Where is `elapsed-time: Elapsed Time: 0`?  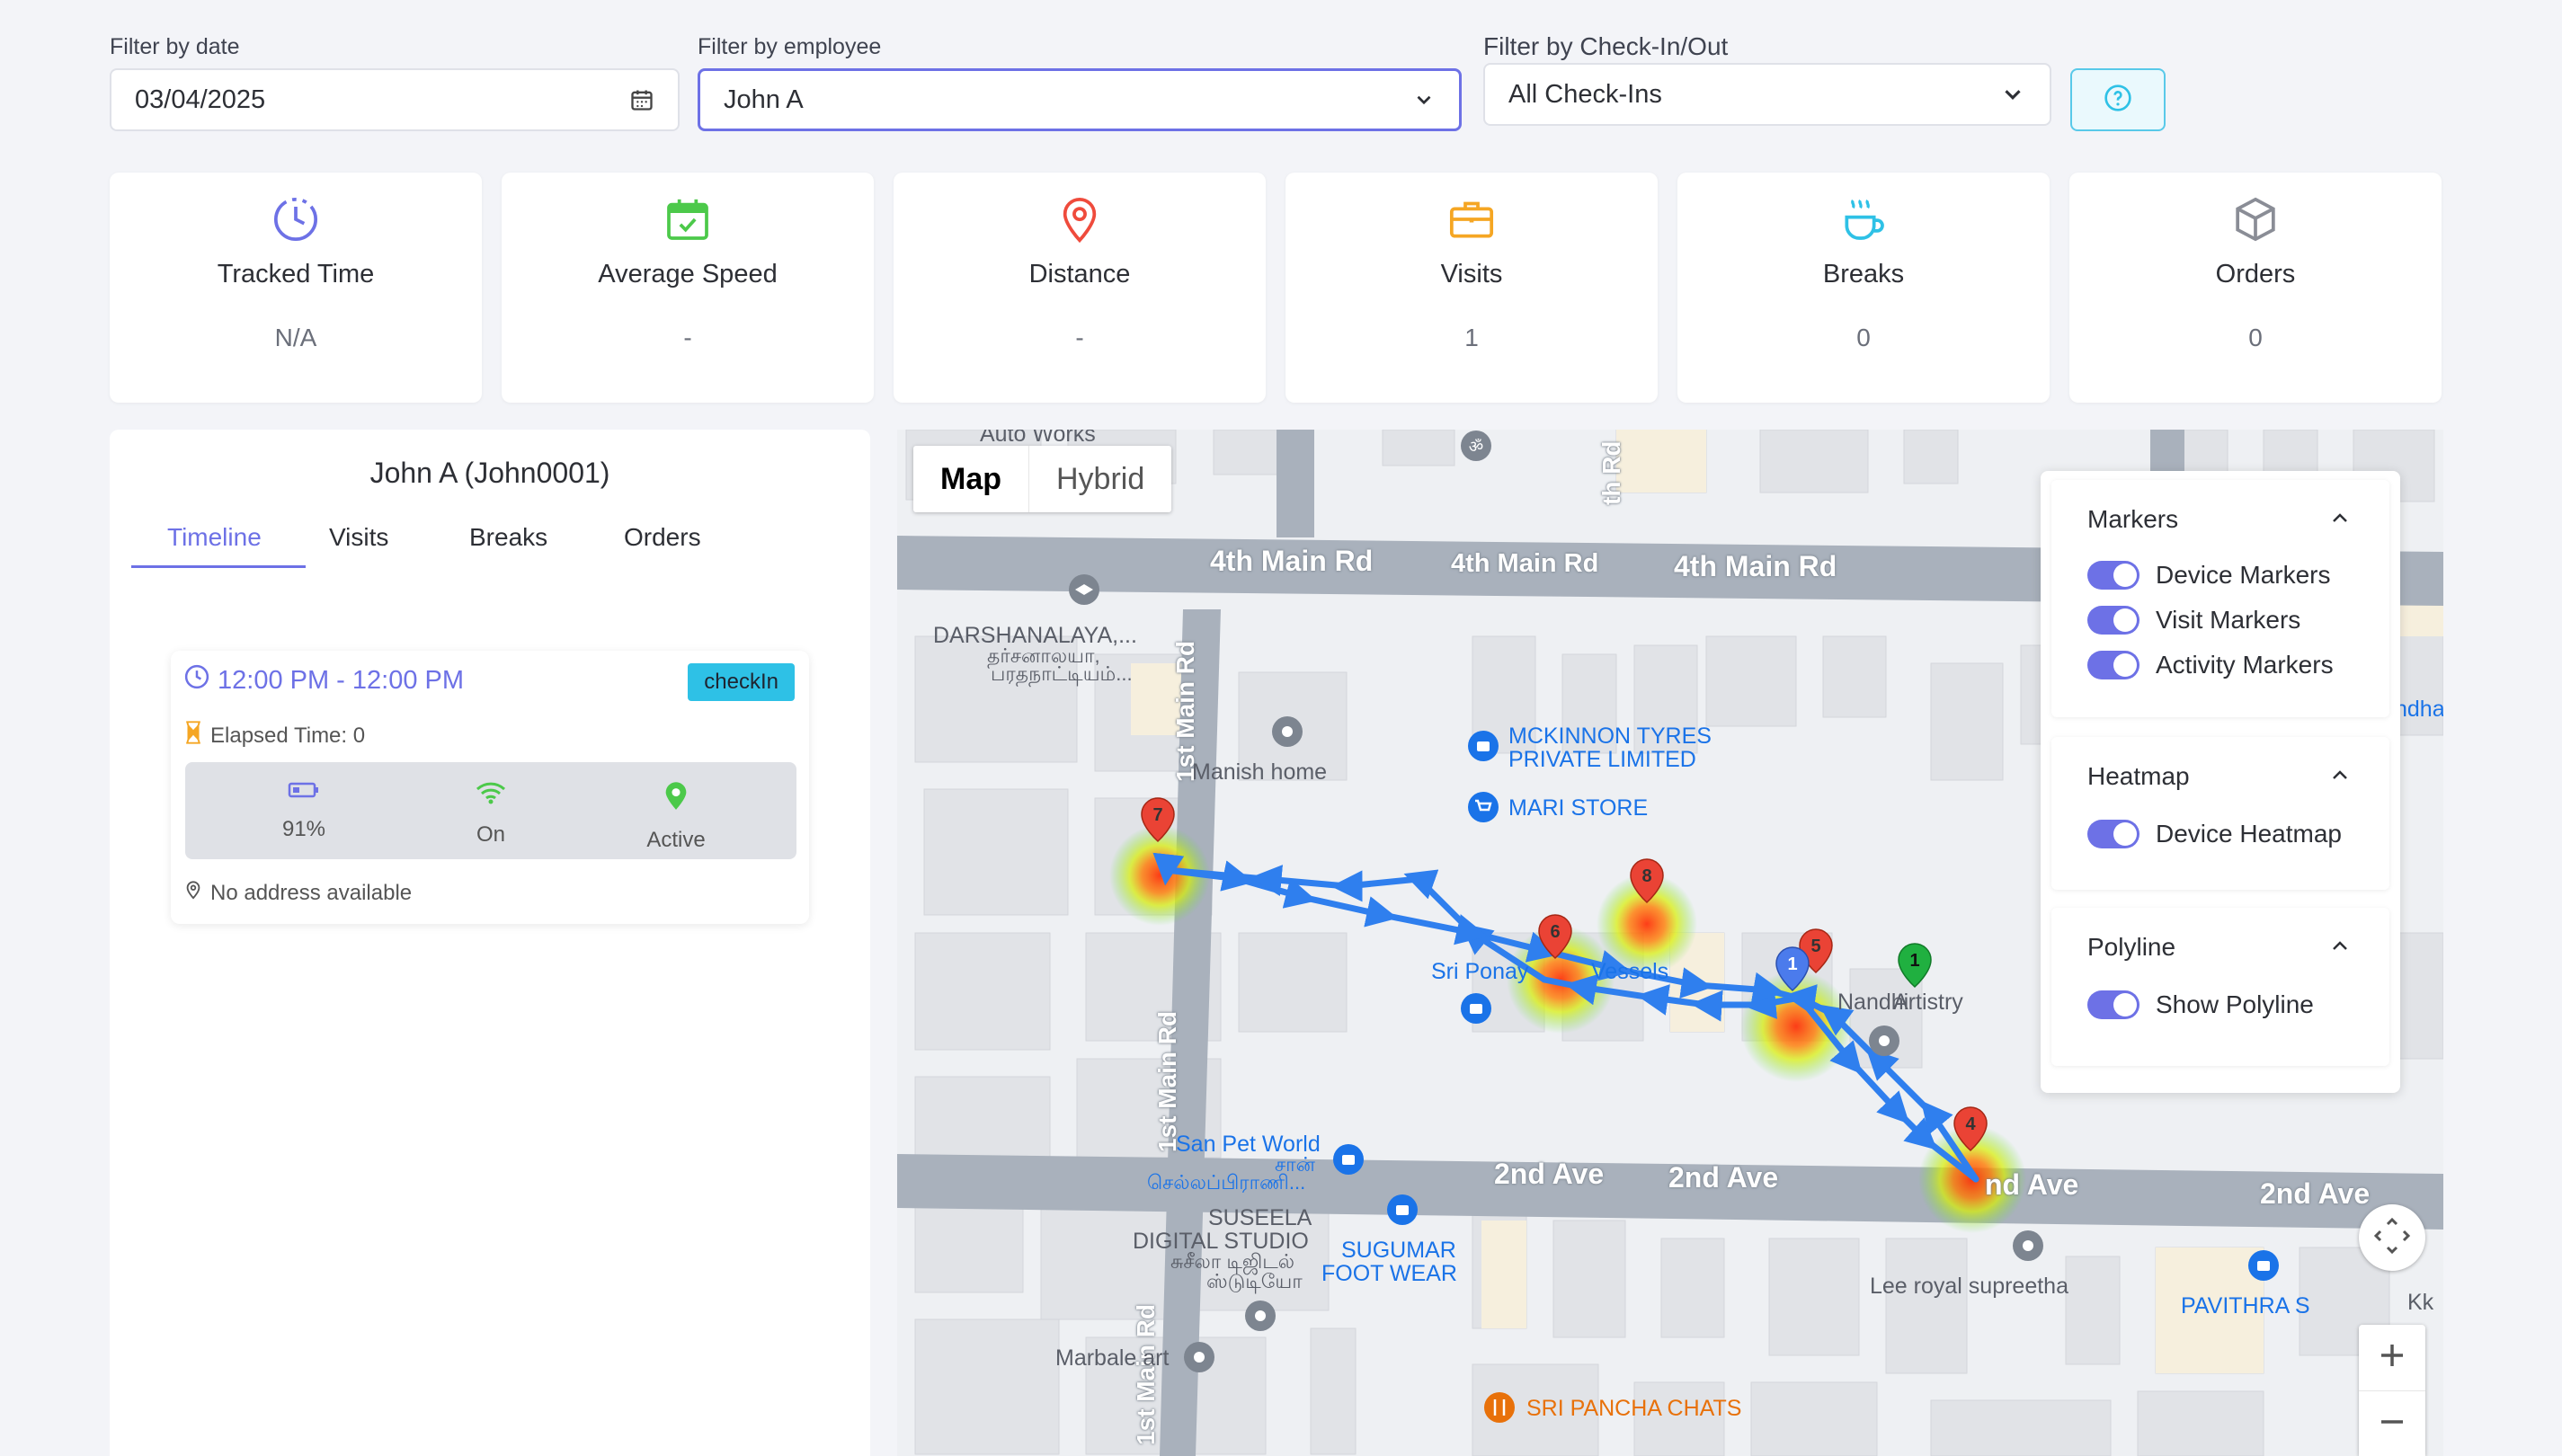
elapsed-time: Elapsed Time: 0 is located at coordinates (274, 735).